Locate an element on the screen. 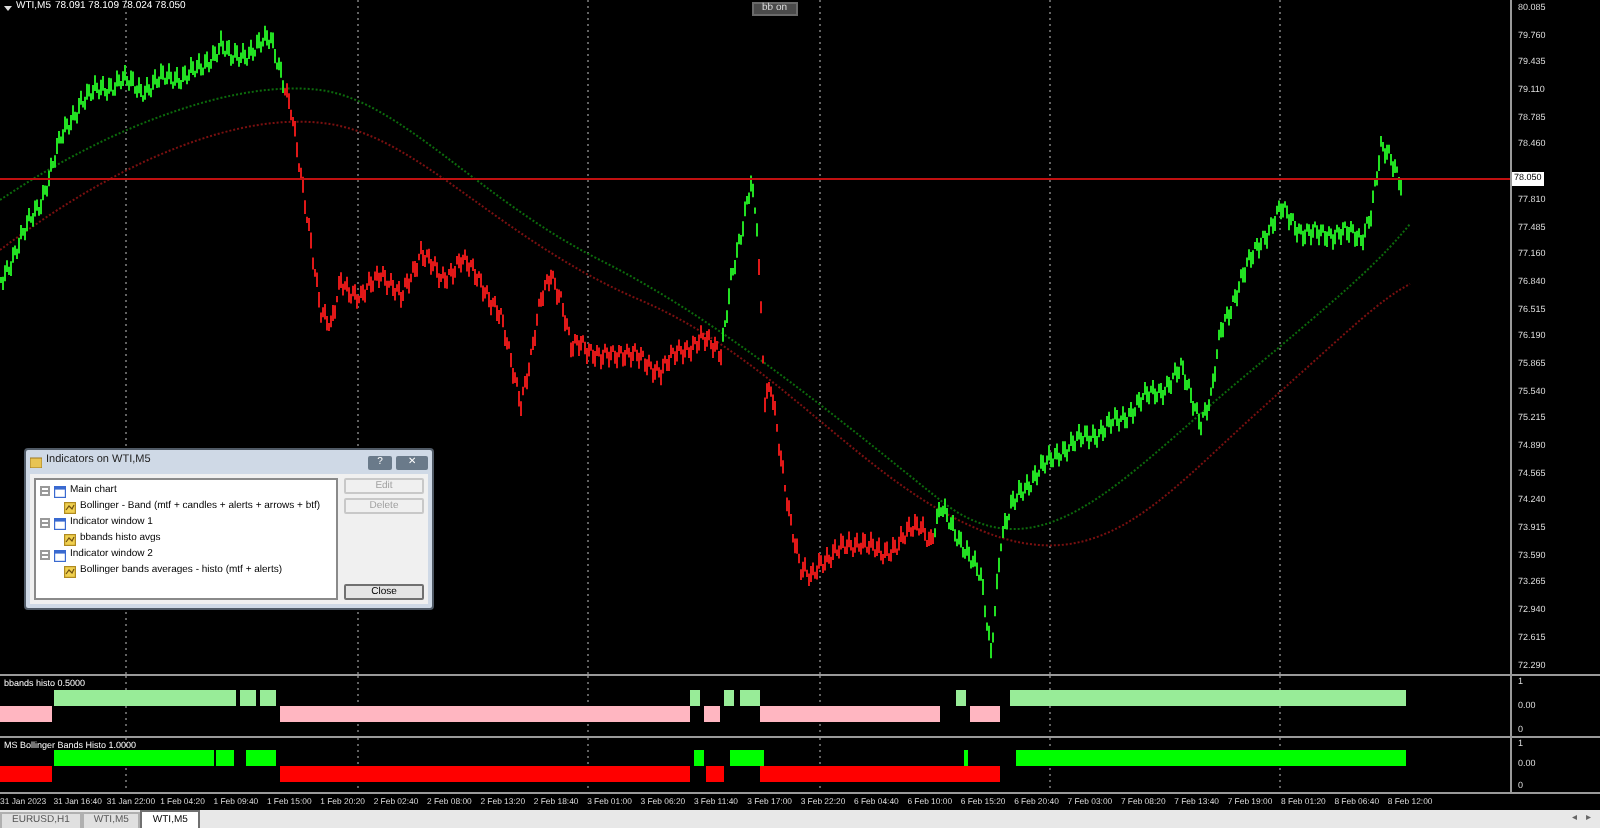 The width and height of the screenshot is (1600, 828). folder-icon is located at coordinates (36, 462).